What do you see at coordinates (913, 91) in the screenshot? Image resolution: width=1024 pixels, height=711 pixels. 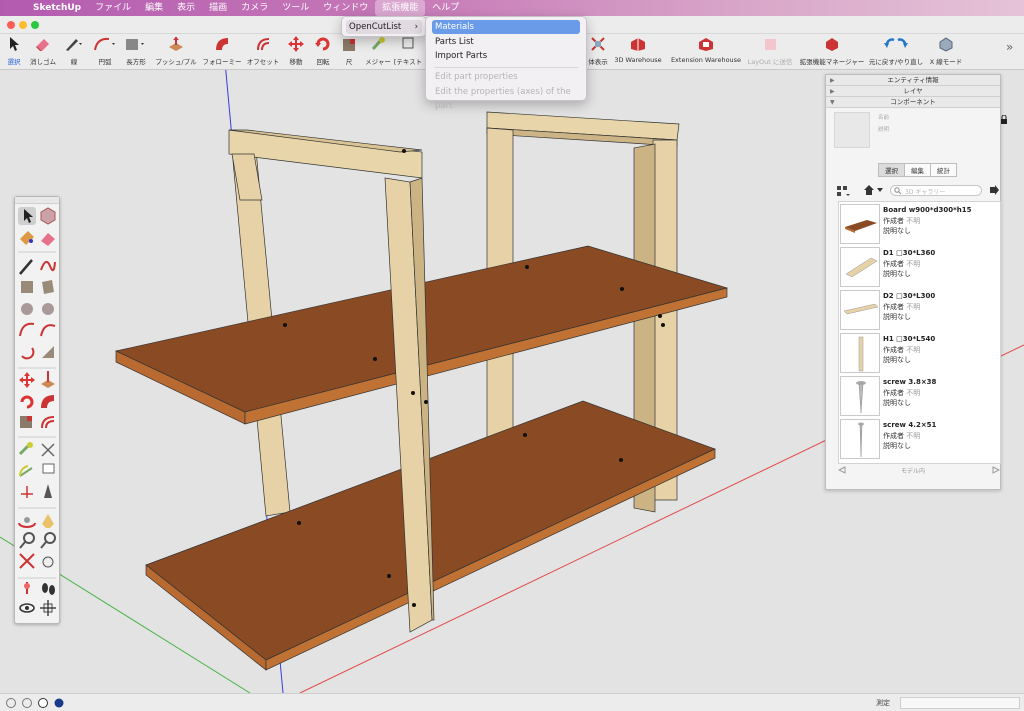 I see `layers-header: ▶ レイヤ` at bounding box center [913, 91].